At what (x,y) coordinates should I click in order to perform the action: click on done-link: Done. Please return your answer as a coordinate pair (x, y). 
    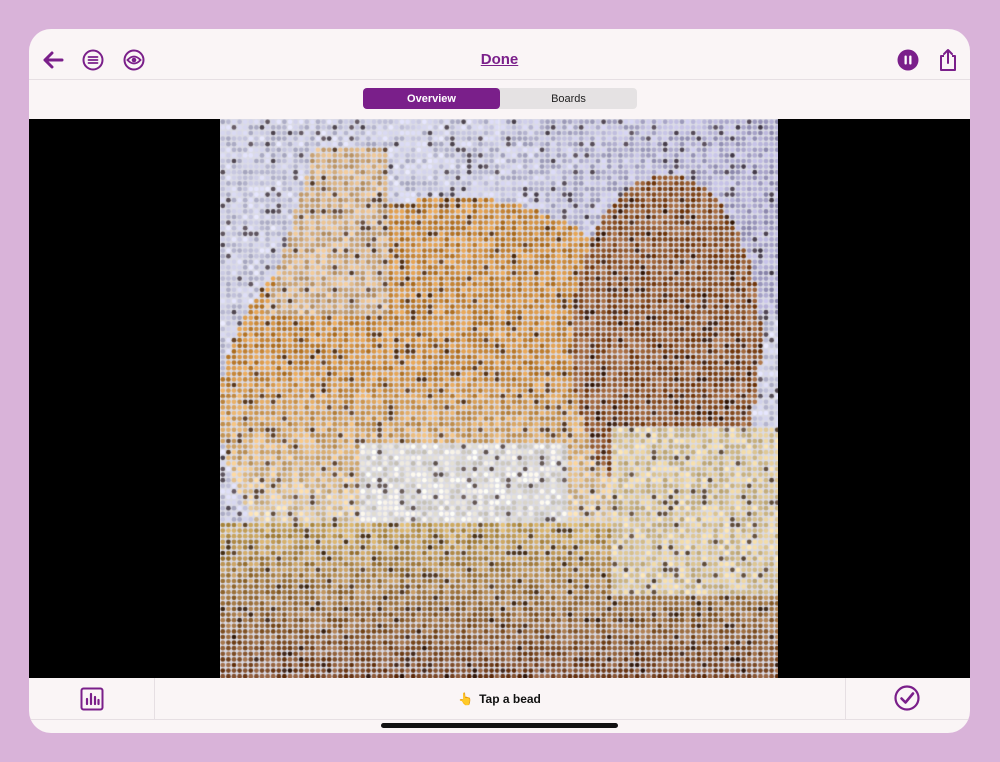
    Looking at the image, I should click on (500, 59).